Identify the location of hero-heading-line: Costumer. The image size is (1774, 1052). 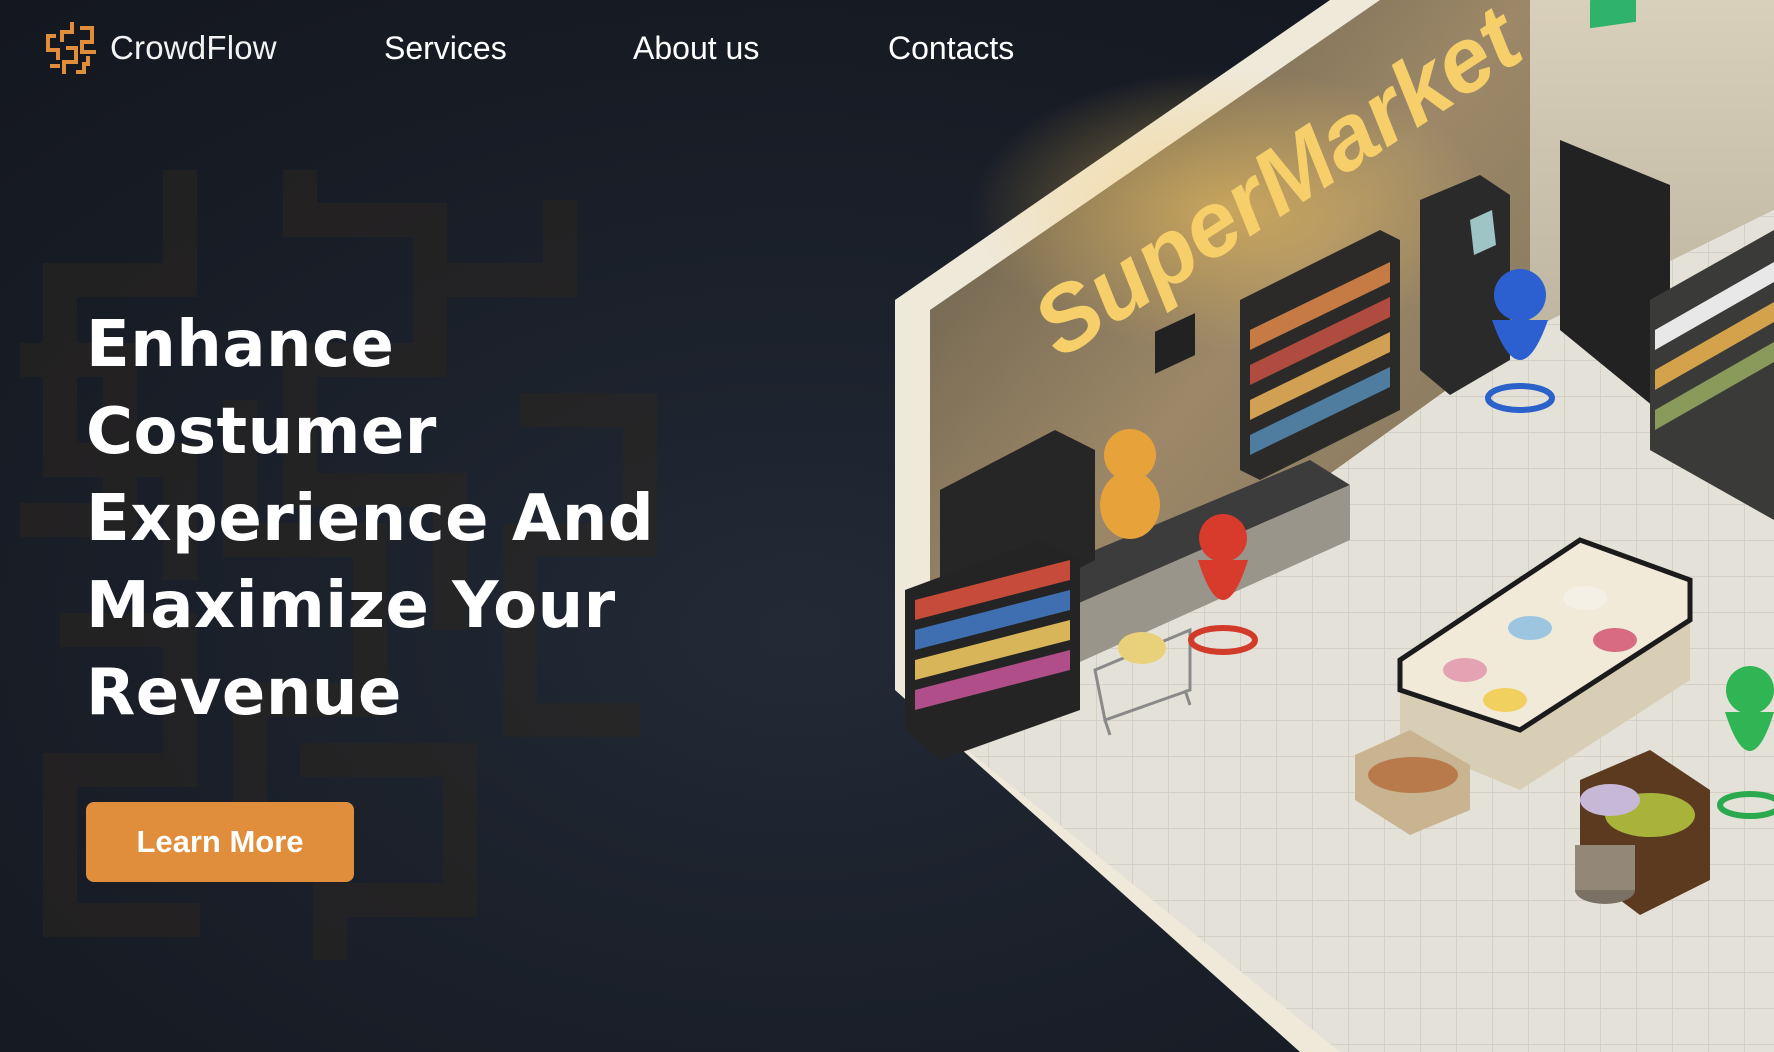
(261, 432).